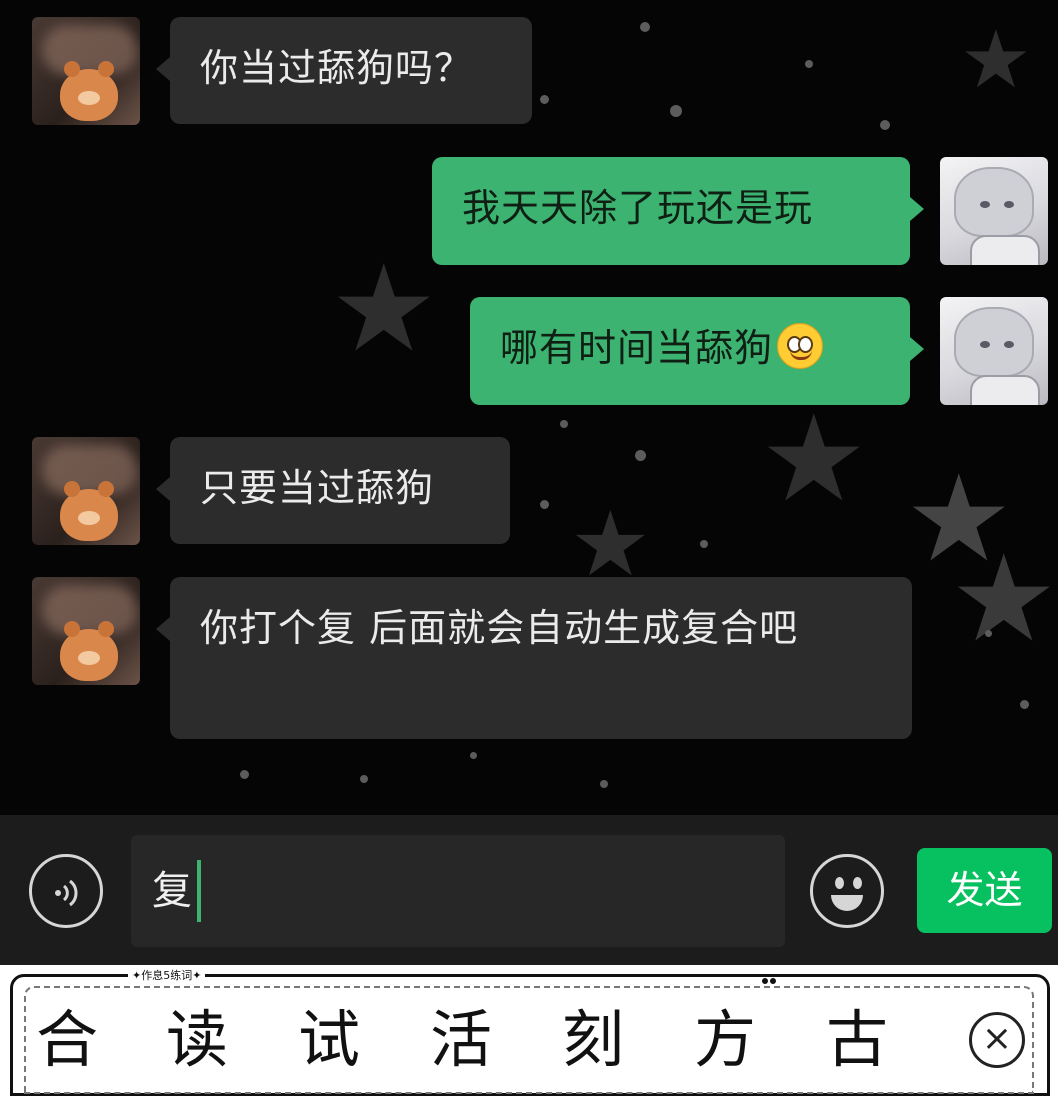 The image size is (1058, 1096). What do you see at coordinates (67, 1040) in the screenshot?
I see `candidate-word: 合` at bounding box center [67, 1040].